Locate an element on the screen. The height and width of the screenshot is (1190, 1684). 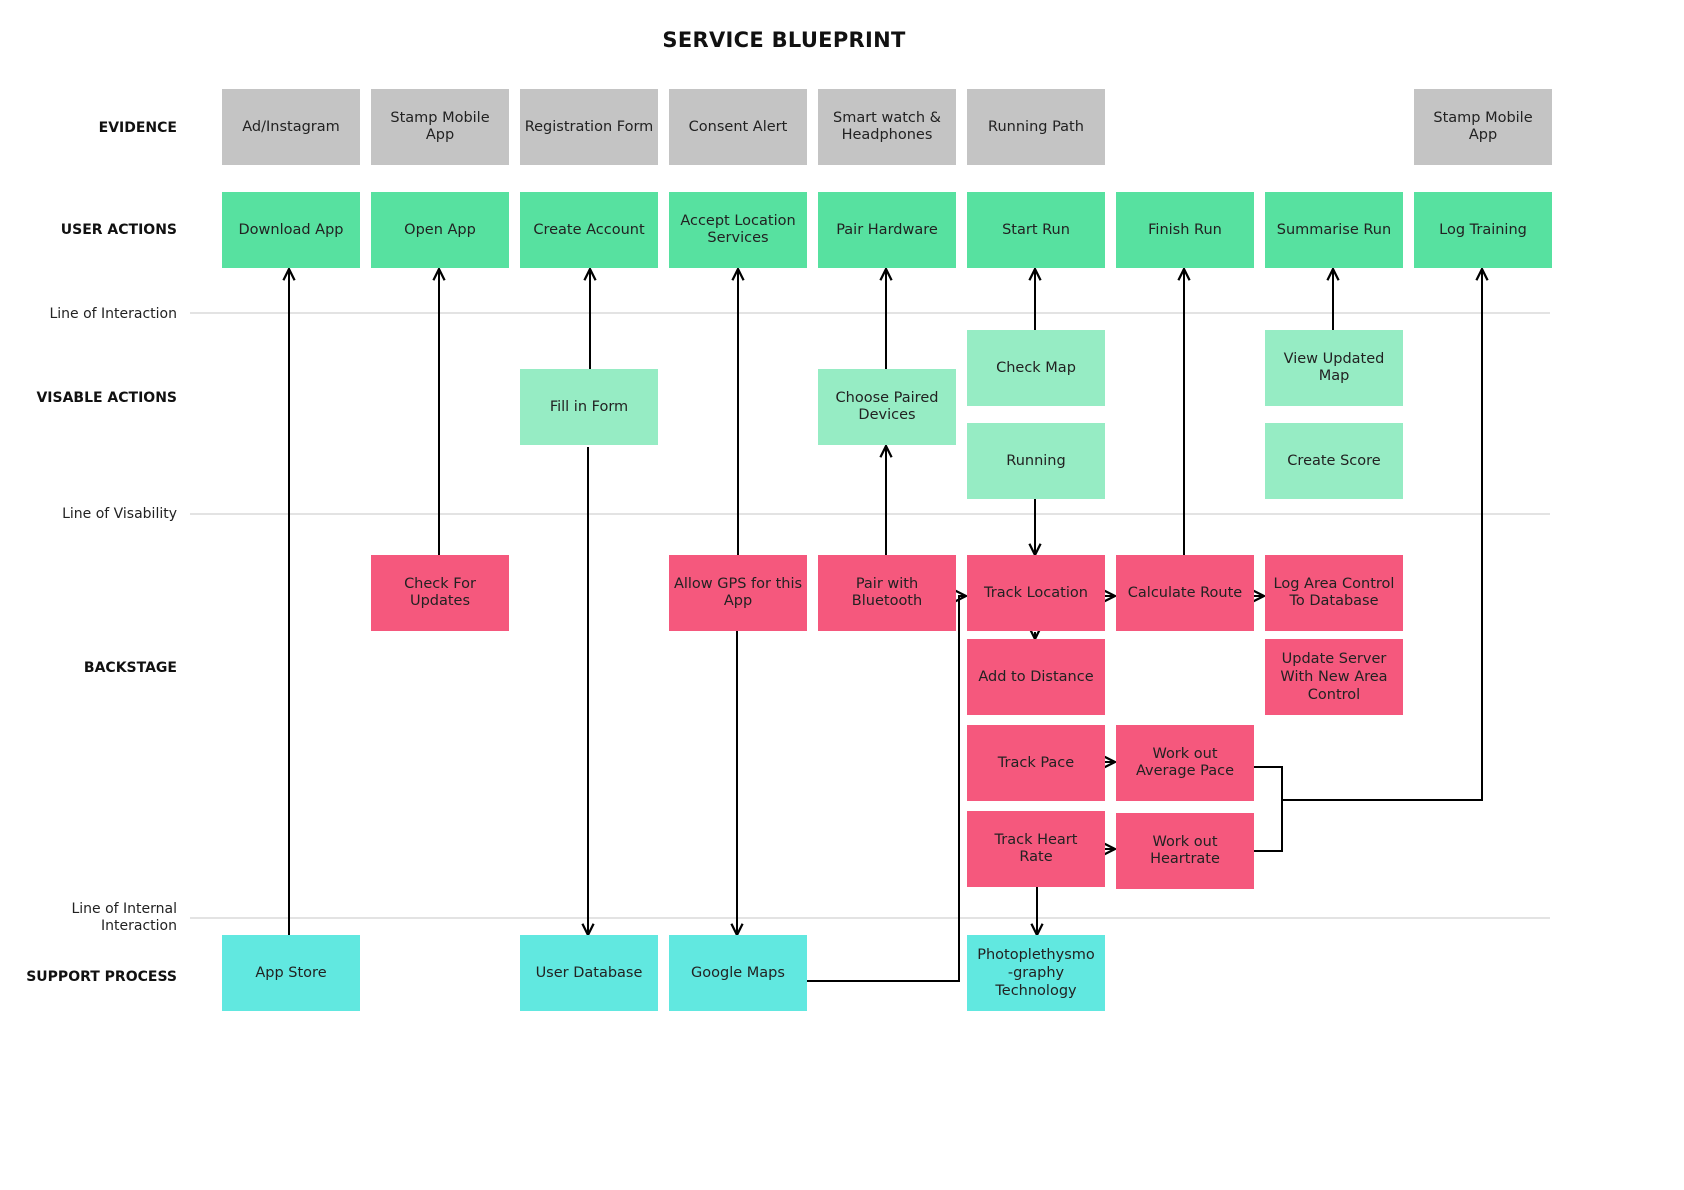
user-action-card: Summarise Run is located at coordinates (1334, 230).